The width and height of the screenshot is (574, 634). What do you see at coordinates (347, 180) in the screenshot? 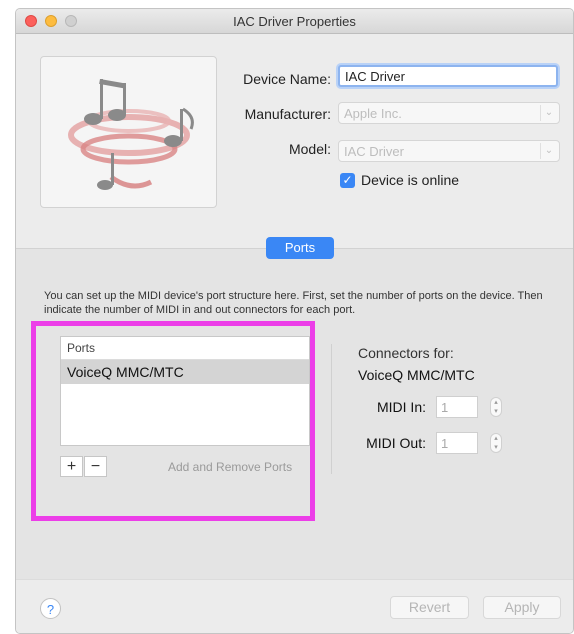
I see `device-online-checkbox: ✓` at bounding box center [347, 180].